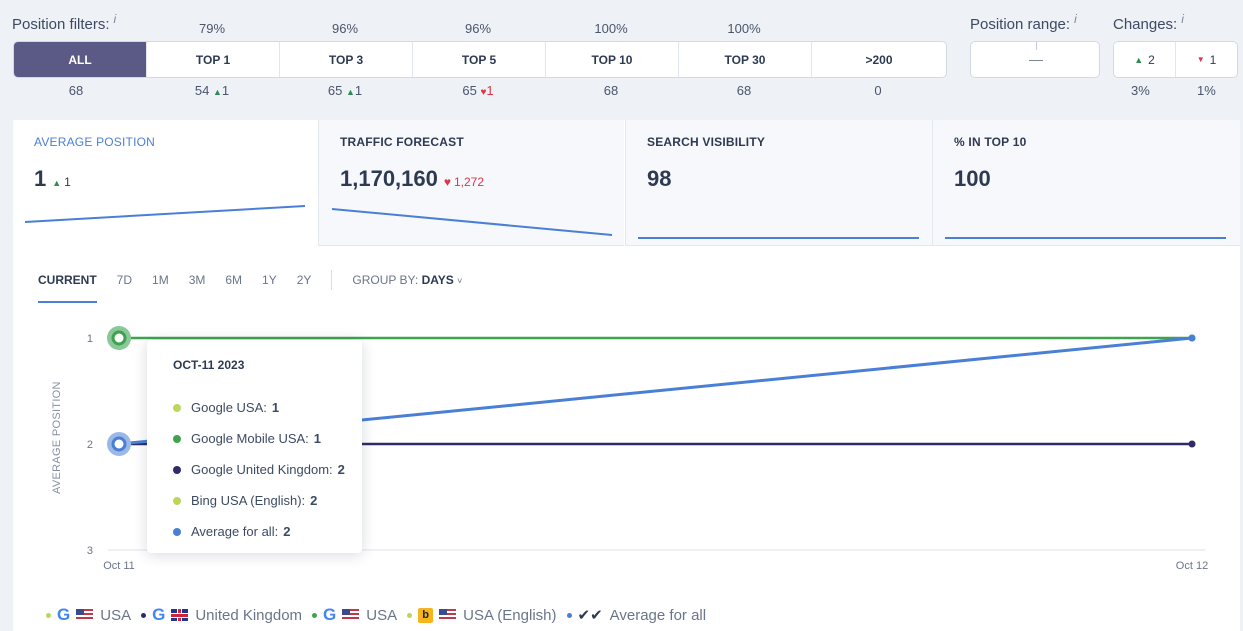  What do you see at coordinates (267, 500) in the screenshot?
I see `tooltip-row: Bing USA (English): 2` at bounding box center [267, 500].